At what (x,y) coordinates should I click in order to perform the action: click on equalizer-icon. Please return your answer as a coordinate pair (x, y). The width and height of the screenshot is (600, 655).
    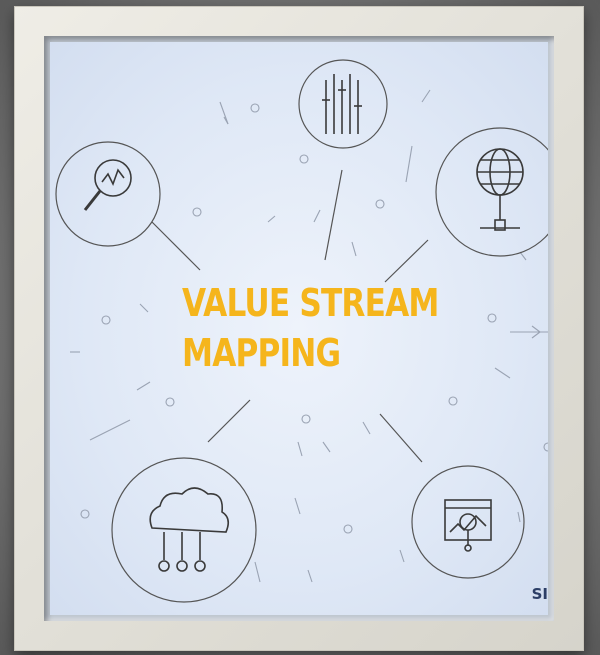
    Looking at the image, I should click on (343, 104).